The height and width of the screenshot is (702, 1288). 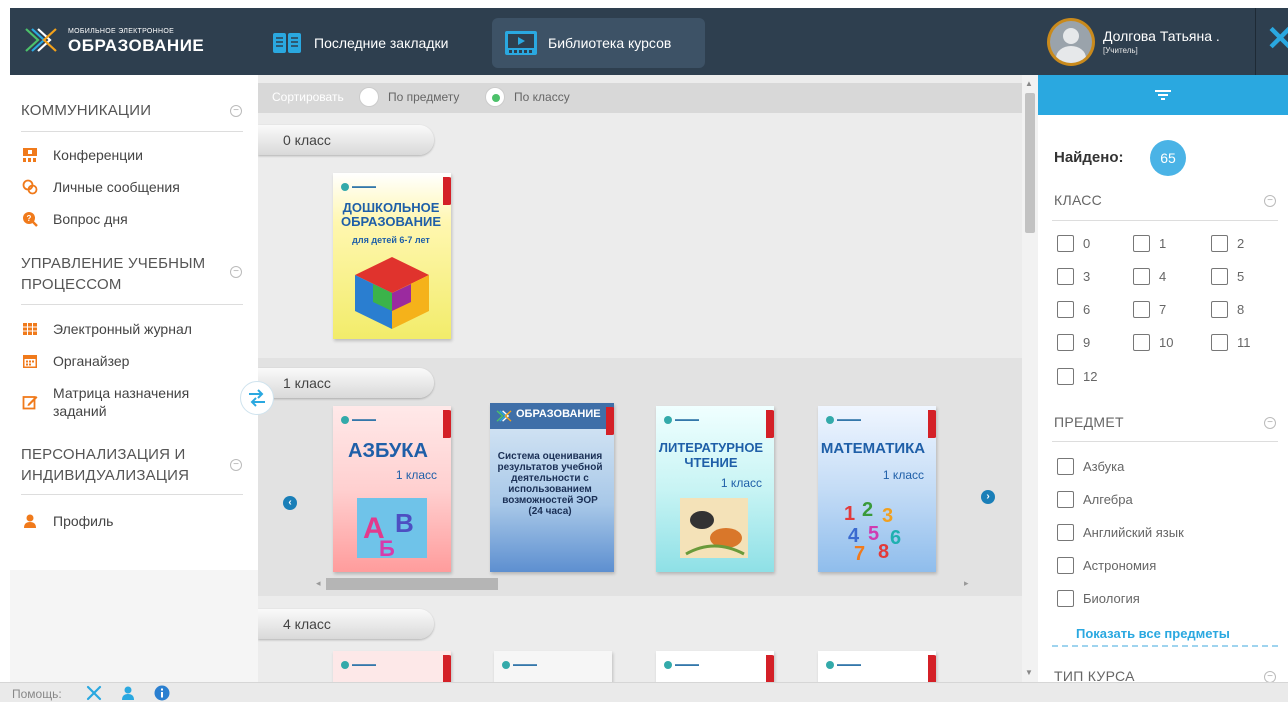 What do you see at coordinates (877, 489) in the screenshot?
I see `course-card: ▬▬▬▬ МАТЕМАТИКА 1 класс 123 456 78` at bounding box center [877, 489].